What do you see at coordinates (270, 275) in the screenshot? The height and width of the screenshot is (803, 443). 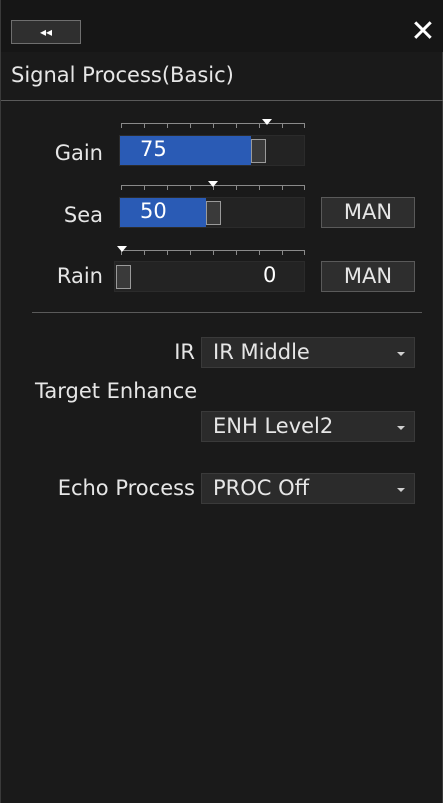 I see `rain-value: 0` at bounding box center [270, 275].